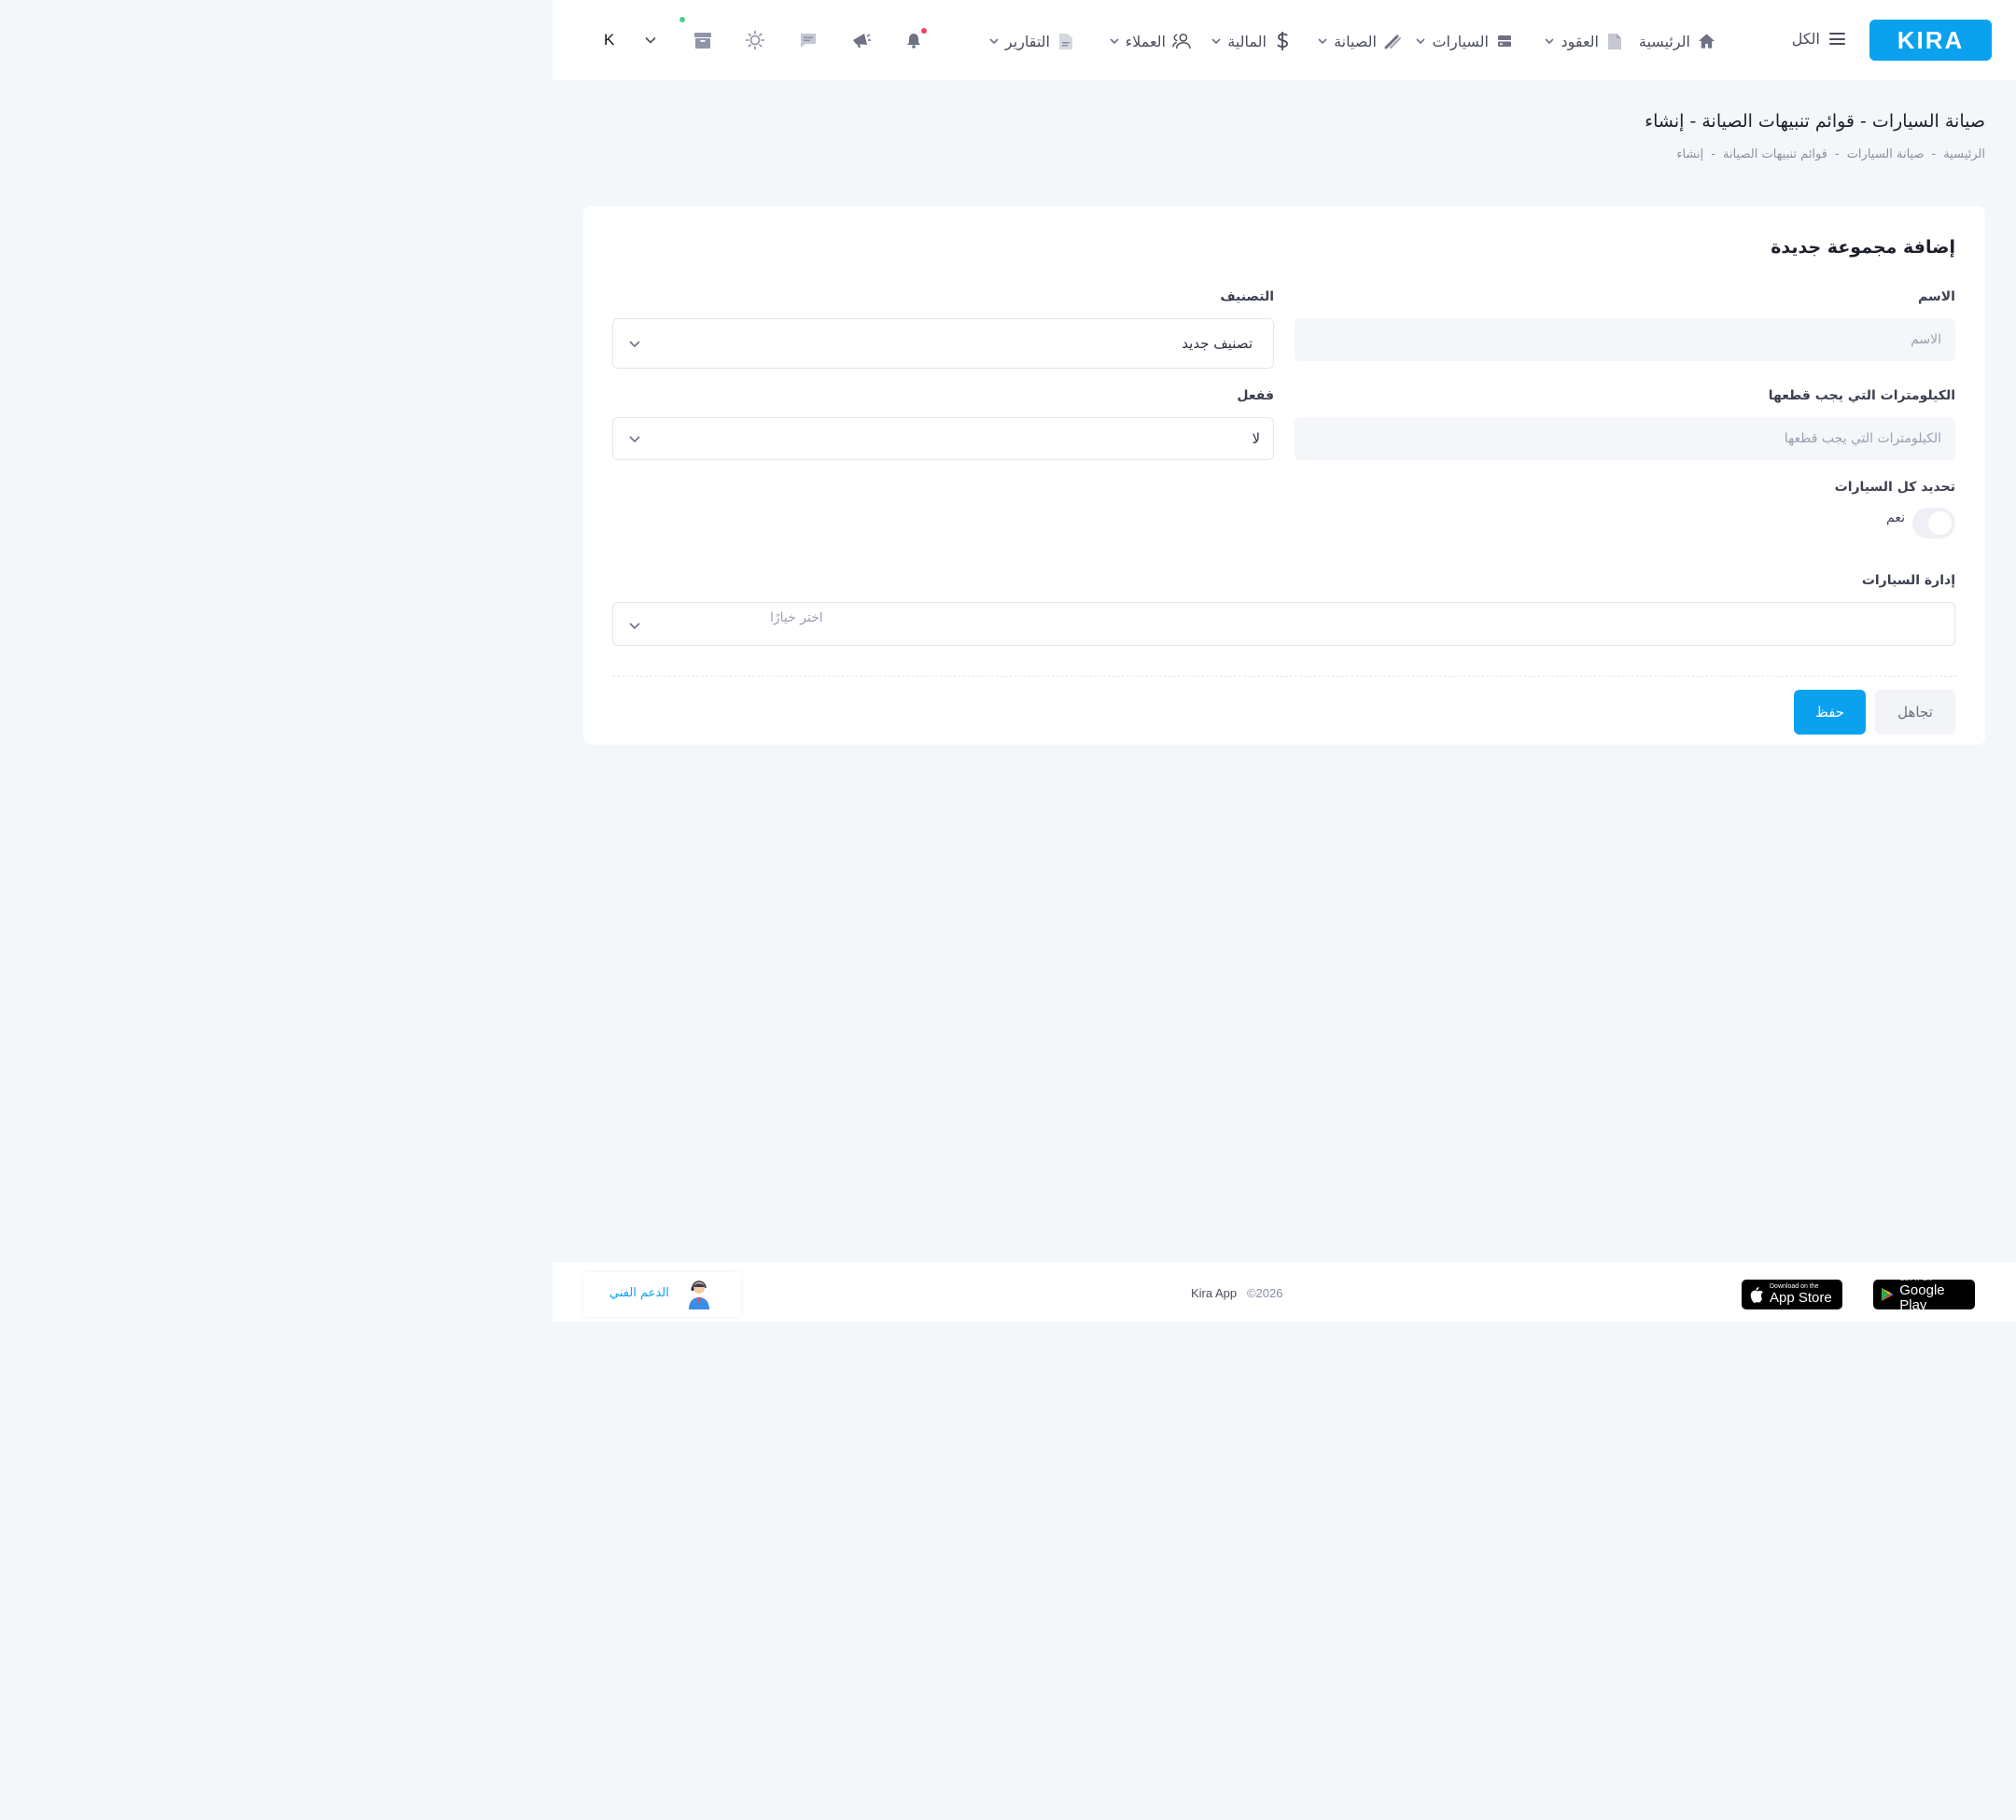 Image resolution: width=2016 pixels, height=1820 pixels. I want to click on breadcrumb-maintenance-alert-lists: قوائم تنبيهات الصيانة, so click(1775, 154).